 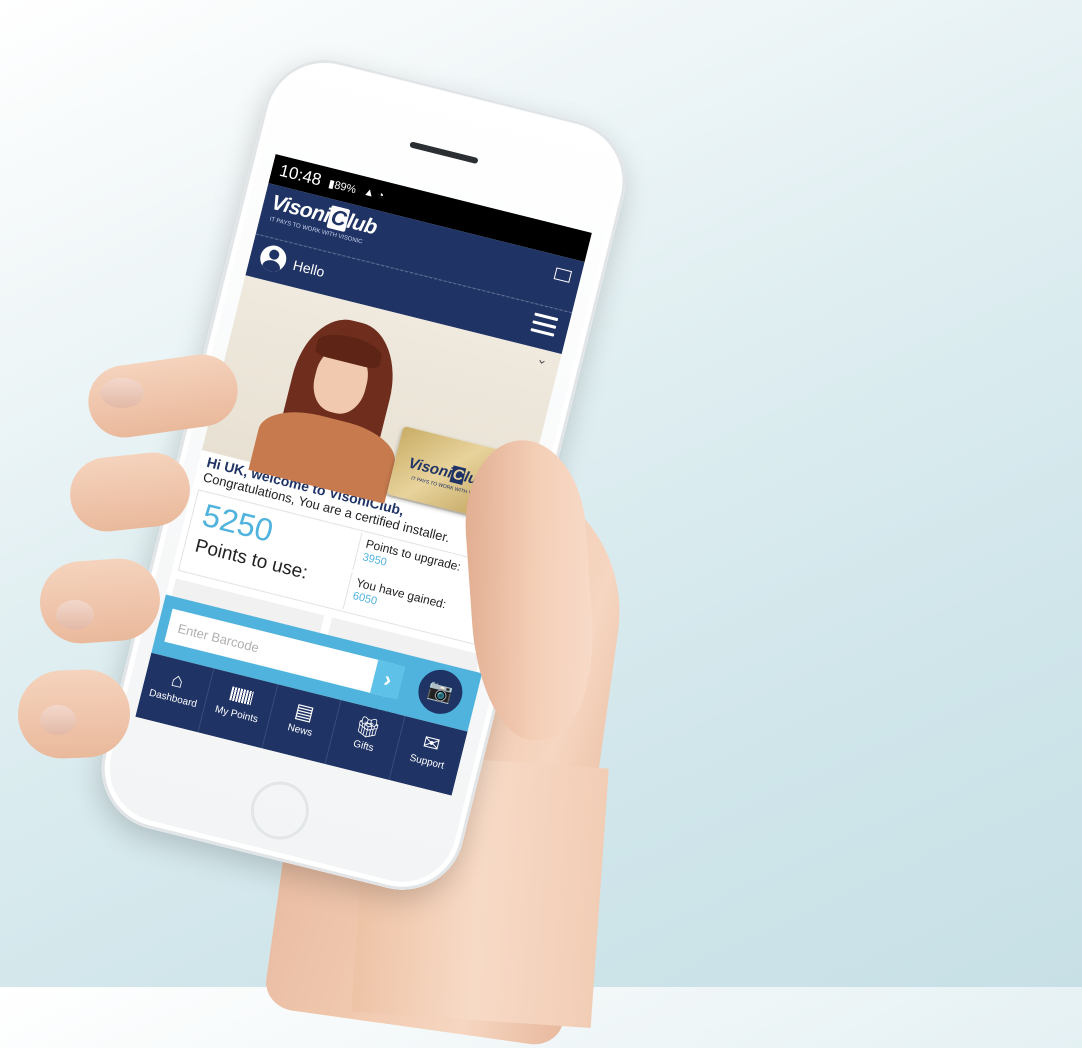 What do you see at coordinates (300, 175) in the screenshot?
I see `status-time: 10:48` at bounding box center [300, 175].